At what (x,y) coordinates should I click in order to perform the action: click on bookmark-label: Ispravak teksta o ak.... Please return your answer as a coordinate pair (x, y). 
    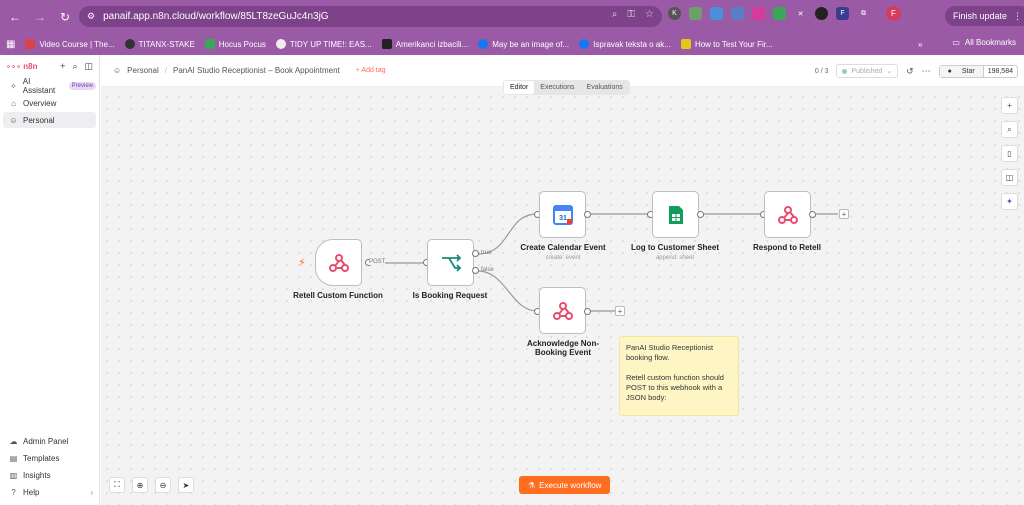
    Looking at the image, I should click on (632, 44).